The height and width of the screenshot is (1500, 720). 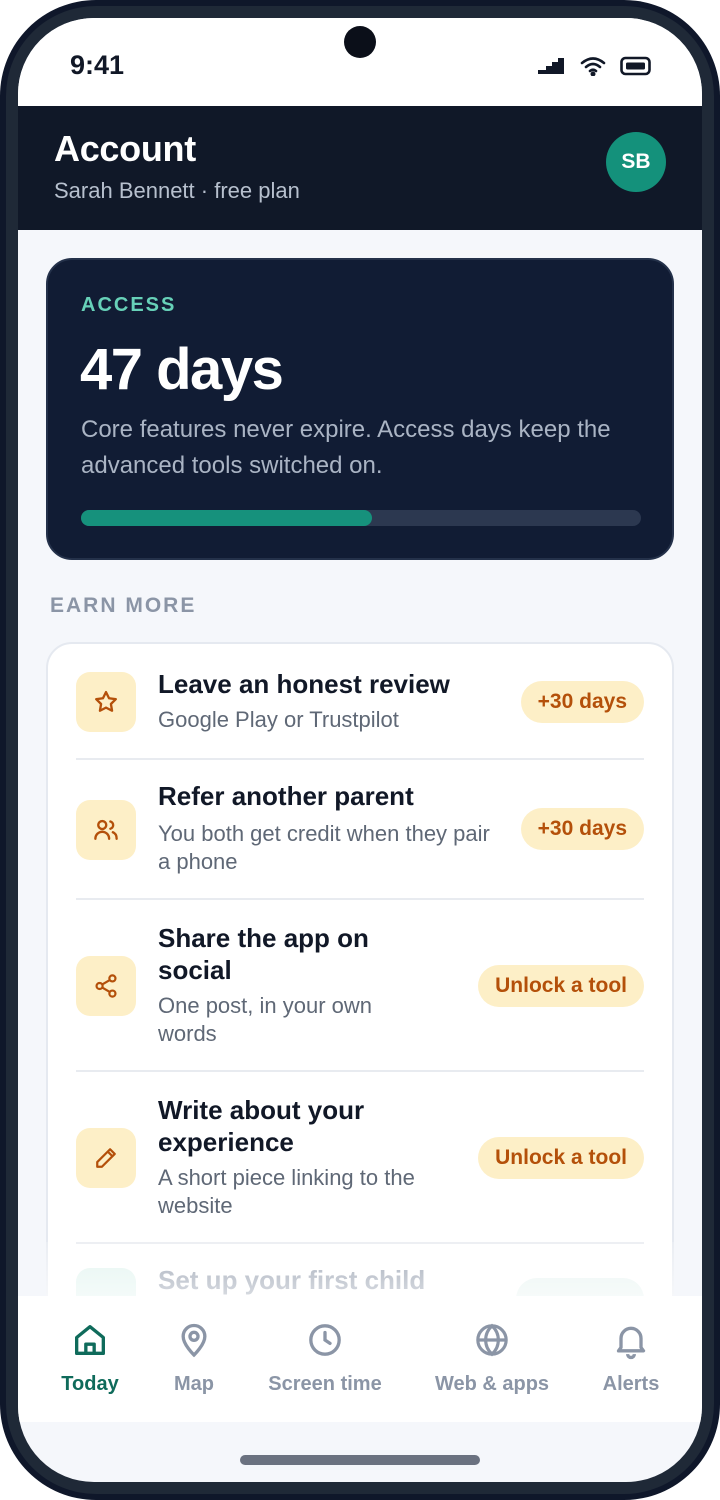 What do you see at coordinates (631, 1384) in the screenshot?
I see `nav-label: Alerts` at bounding box center [631, 1384].